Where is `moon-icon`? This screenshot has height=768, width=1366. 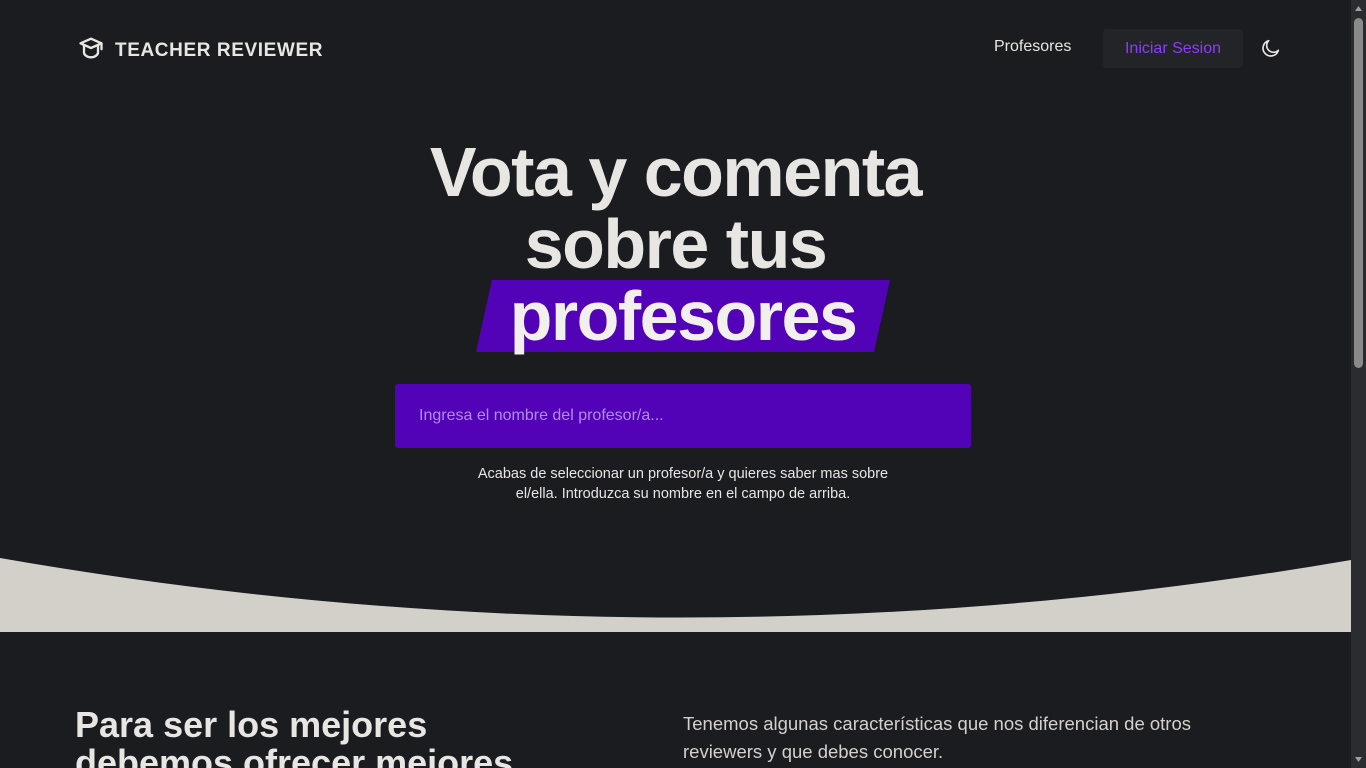 moon-icon is located at coordinates (1271, 49).